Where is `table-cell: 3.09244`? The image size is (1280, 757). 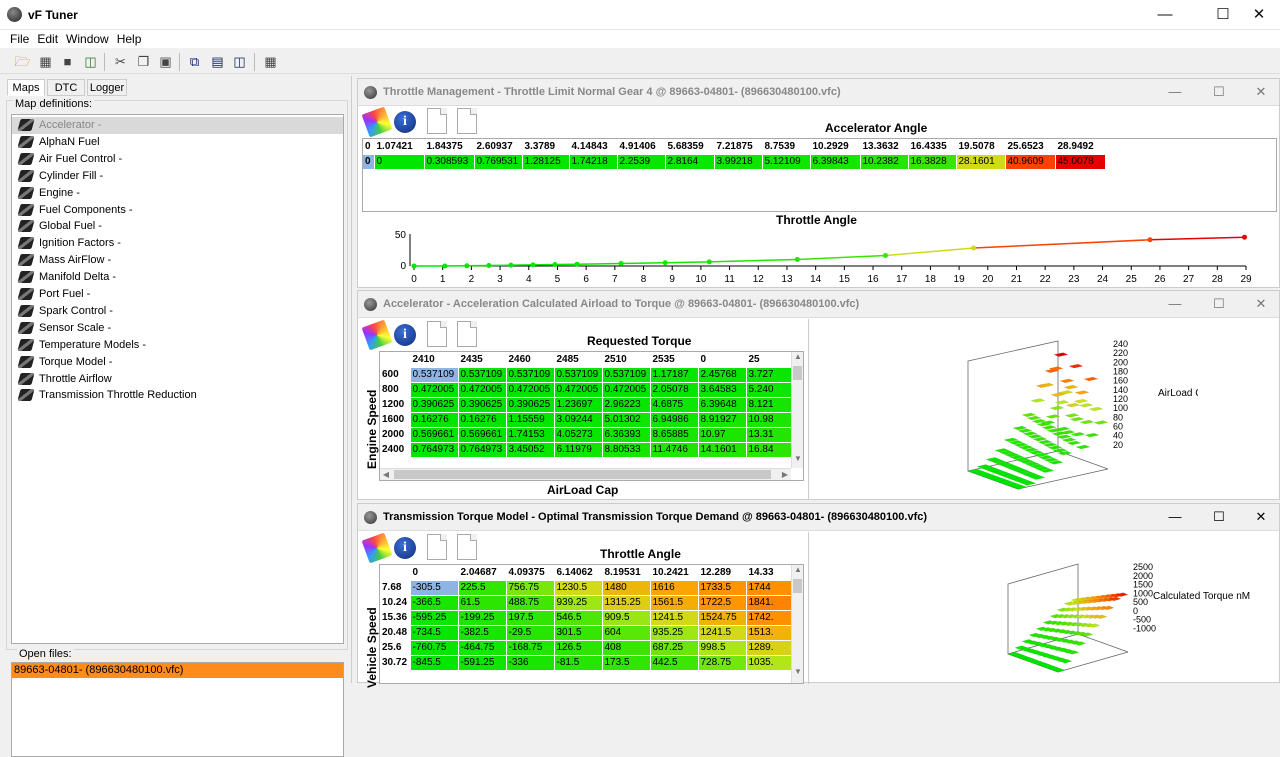 table-cell: 3.09244 is located at coordinates (578, 419).